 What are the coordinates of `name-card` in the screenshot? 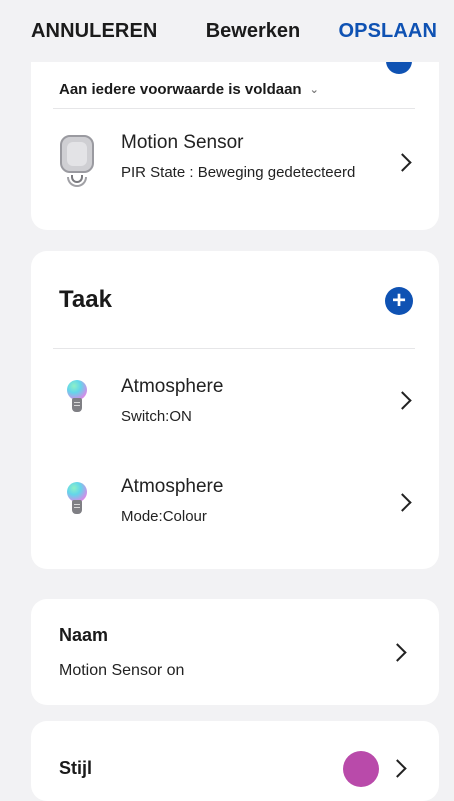 It's located at (235, 652).